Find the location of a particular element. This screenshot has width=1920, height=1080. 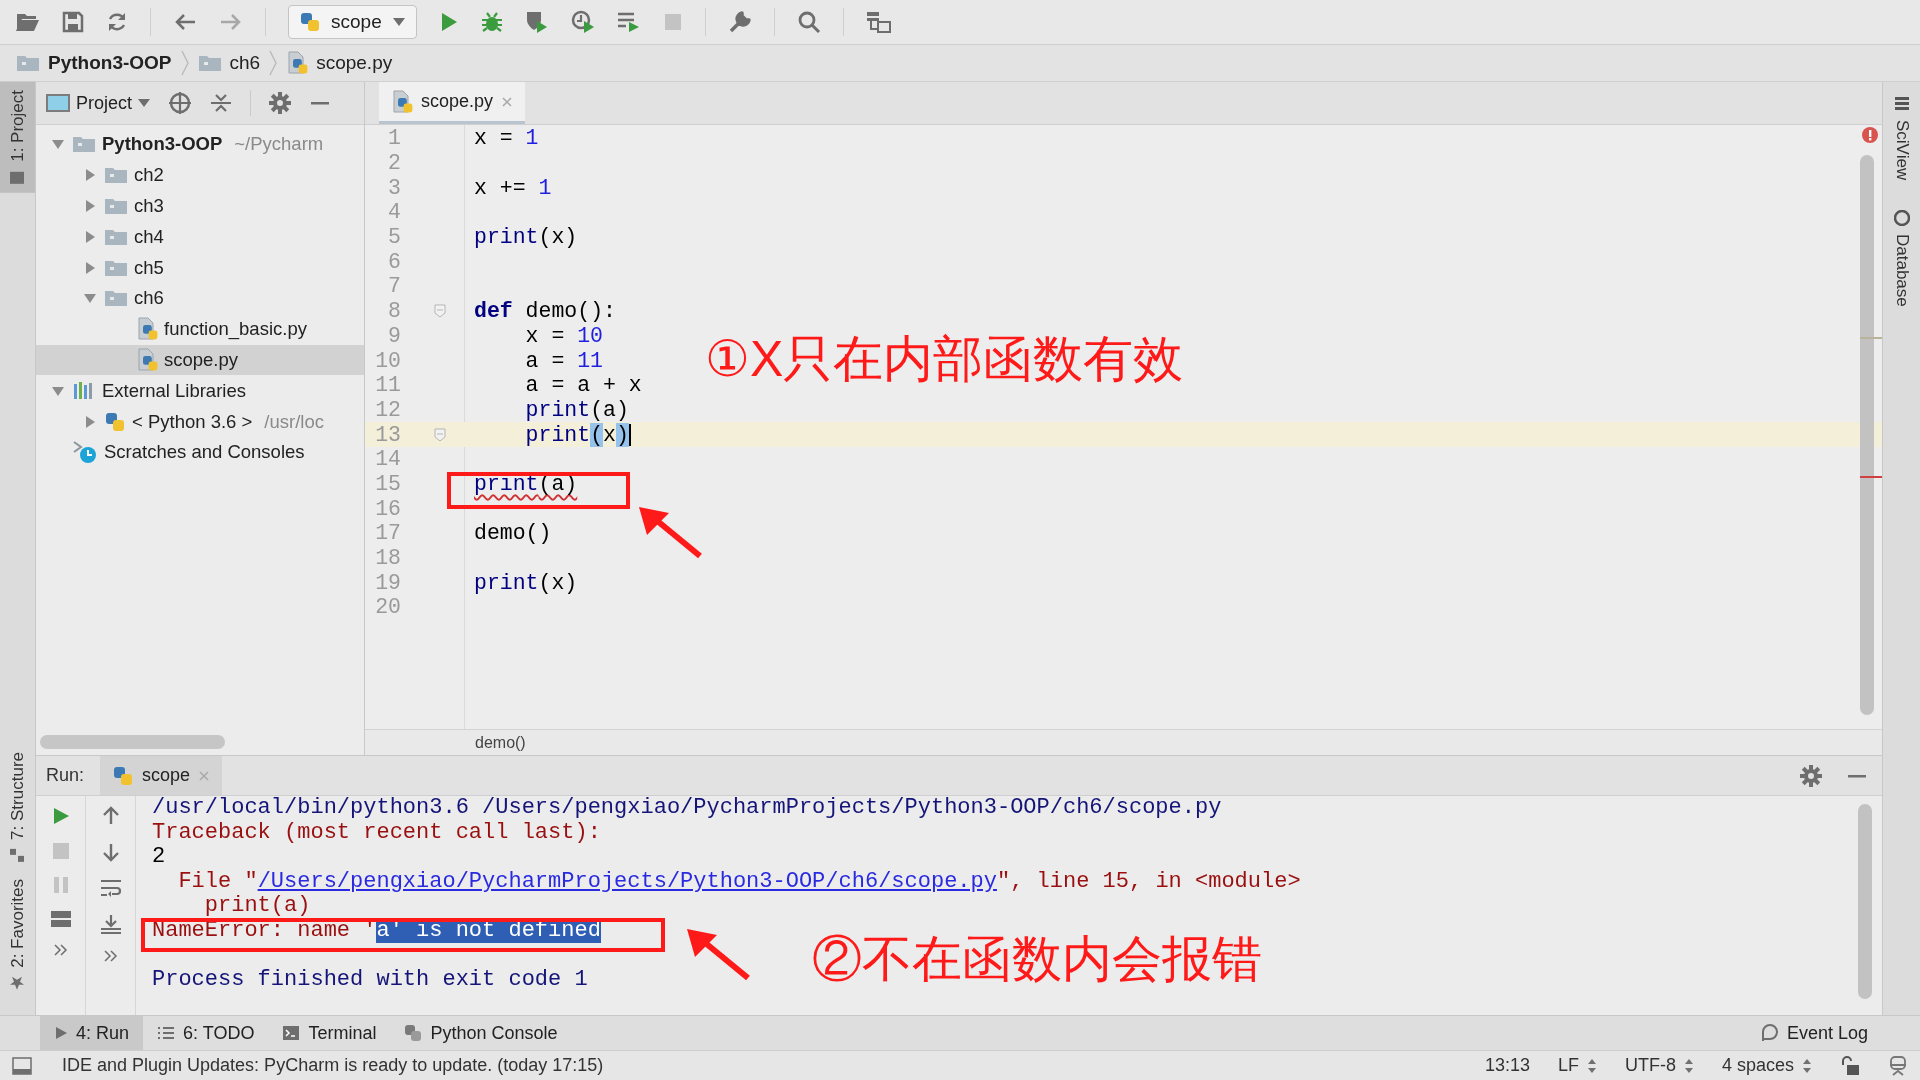

down-arrow-icon is located at coordinates (110, 852).